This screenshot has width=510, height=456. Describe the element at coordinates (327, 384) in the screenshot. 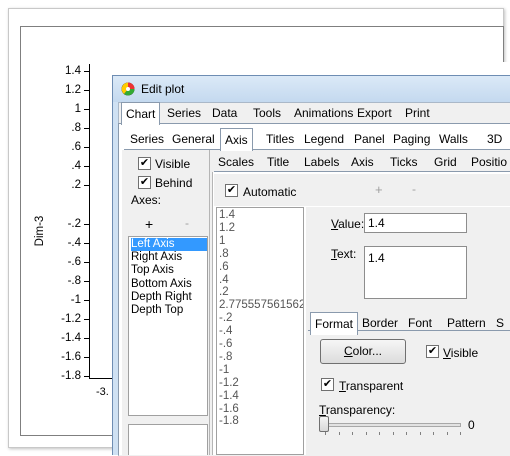

I see `transparent-checkbox: ✔` at that location.